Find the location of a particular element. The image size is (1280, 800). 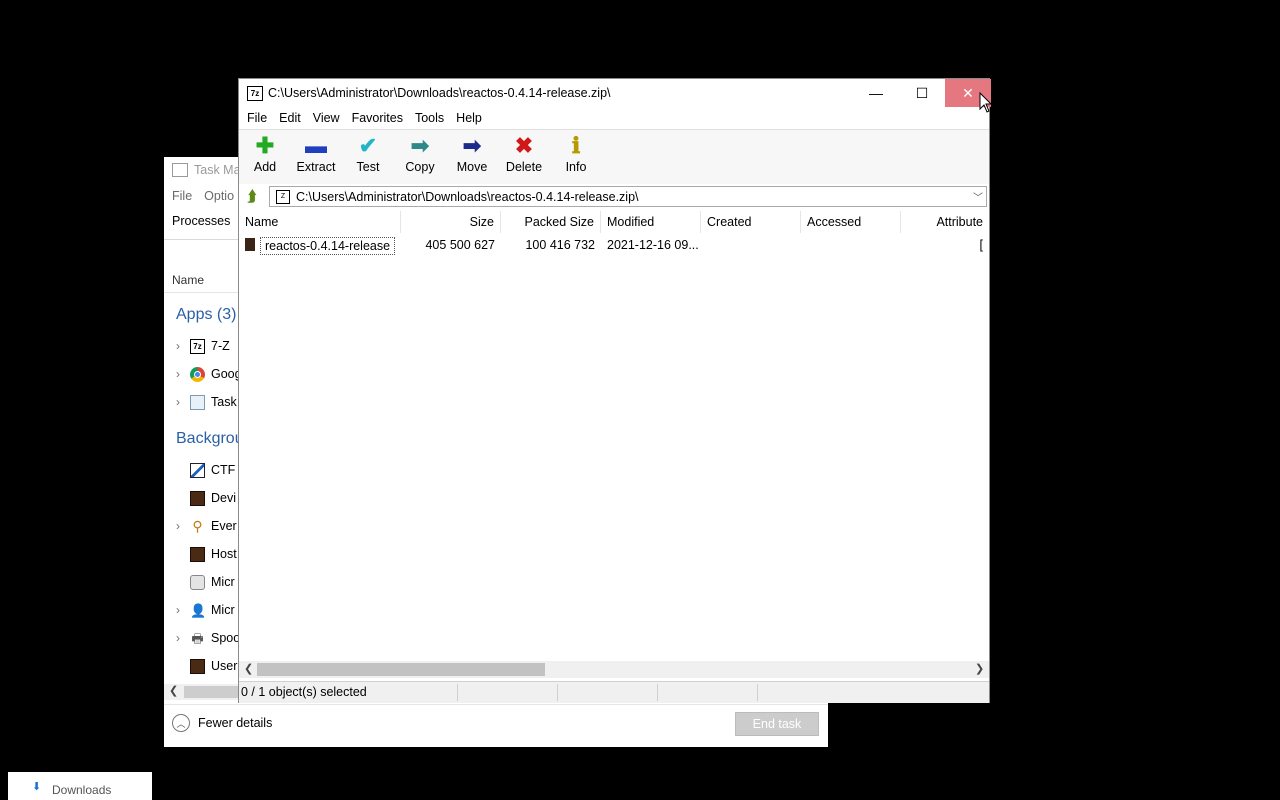

tm-bg-row: › 🖶 Spoo is located at coordinates (207, 638).